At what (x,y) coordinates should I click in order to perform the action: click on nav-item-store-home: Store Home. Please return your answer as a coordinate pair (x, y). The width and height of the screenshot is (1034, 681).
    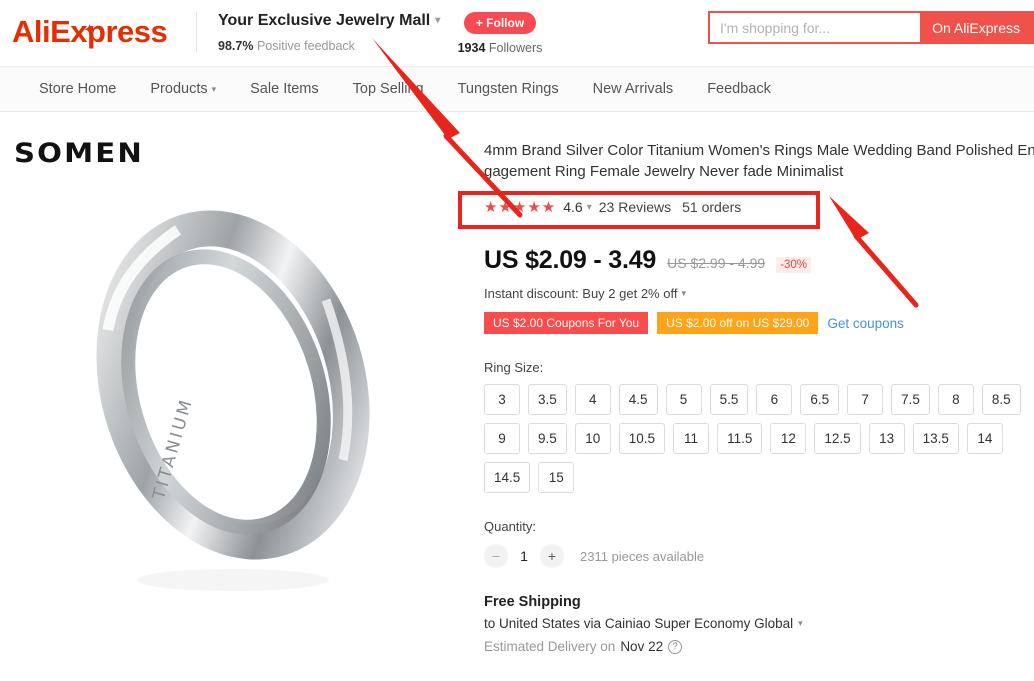
    Looking at the image, I should click on (77, 89).